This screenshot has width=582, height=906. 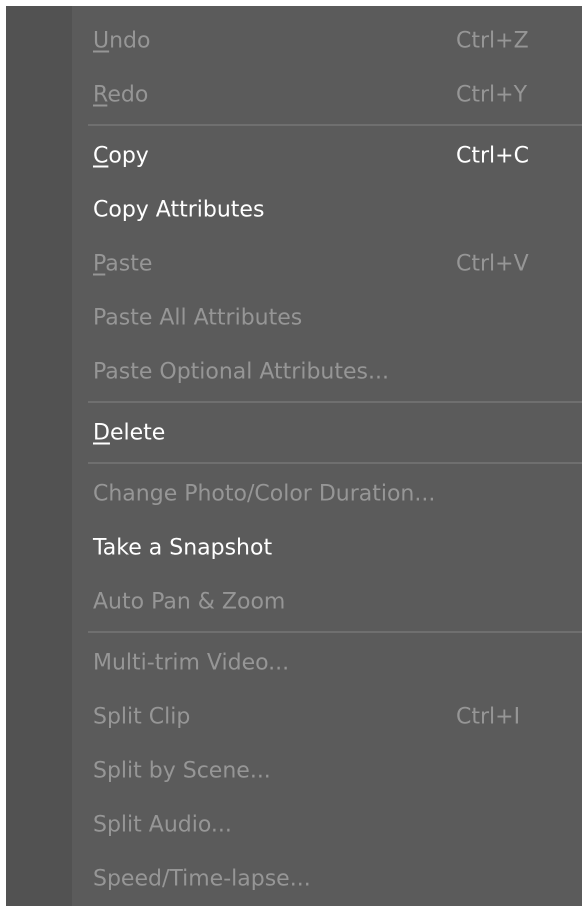 What do you see at coordinates (492, 41) in the screenshot?
I see `menu-item-shortcut: Ctrl+Z` at bounding box center [492, 41].